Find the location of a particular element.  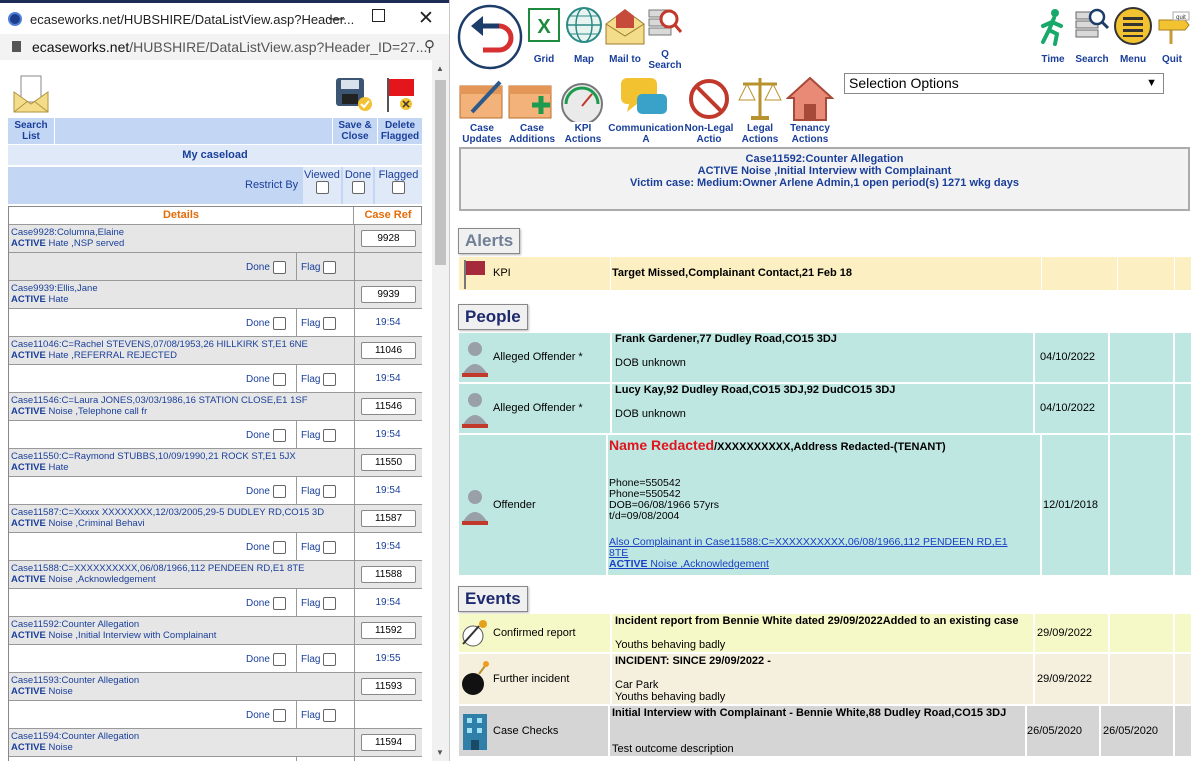

case-additions-label: Case Additions is located at coordinates (532, 134).